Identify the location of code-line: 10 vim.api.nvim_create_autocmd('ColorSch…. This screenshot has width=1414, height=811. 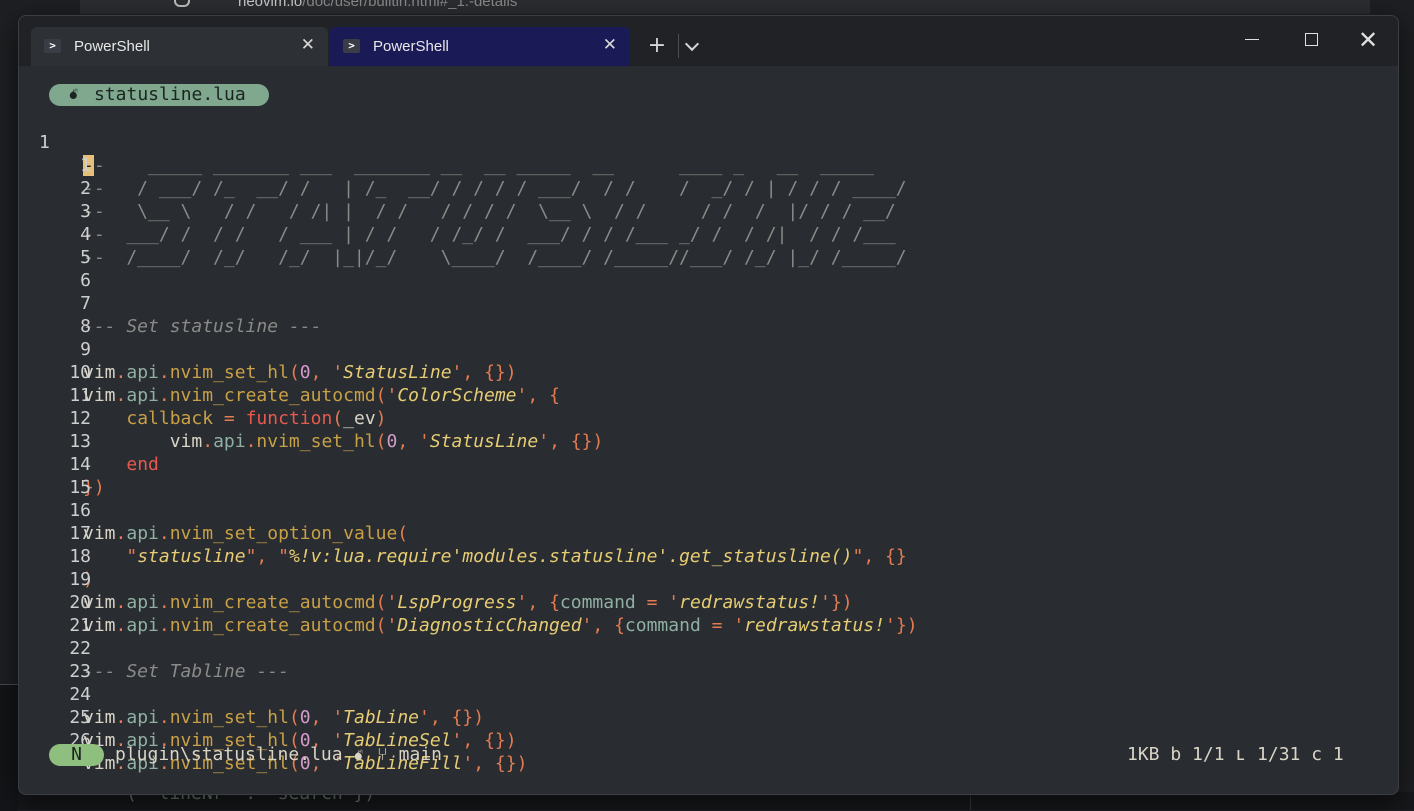
(699, 372).